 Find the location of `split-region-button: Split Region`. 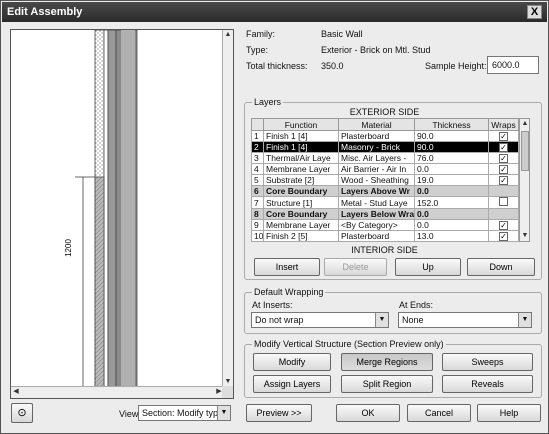

split-region-button: Split Region is located at coordinates (387, 384).